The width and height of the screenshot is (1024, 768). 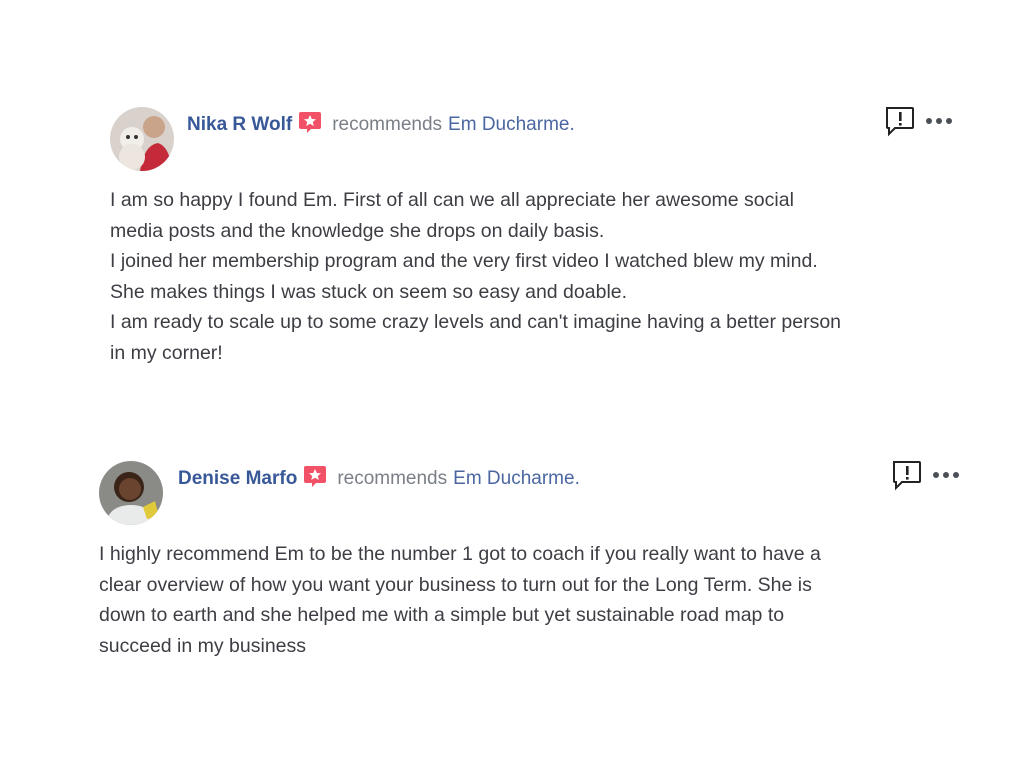 I want to click on author-name: Nika R Wolf, so click(x=239, y=125).